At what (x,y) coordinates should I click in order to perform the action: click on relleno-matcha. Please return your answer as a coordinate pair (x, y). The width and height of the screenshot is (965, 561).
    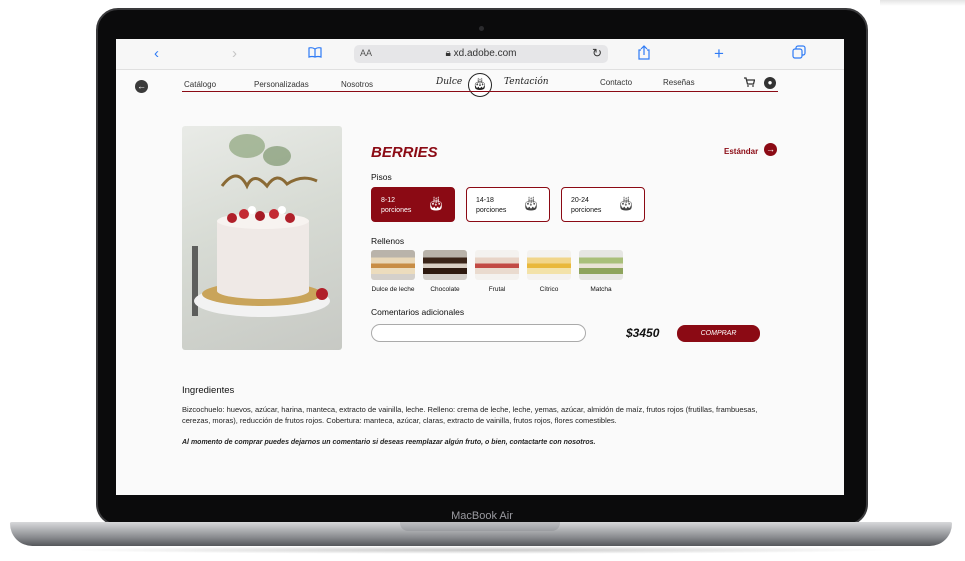
    Looking at the image, I should click on (601, 265).